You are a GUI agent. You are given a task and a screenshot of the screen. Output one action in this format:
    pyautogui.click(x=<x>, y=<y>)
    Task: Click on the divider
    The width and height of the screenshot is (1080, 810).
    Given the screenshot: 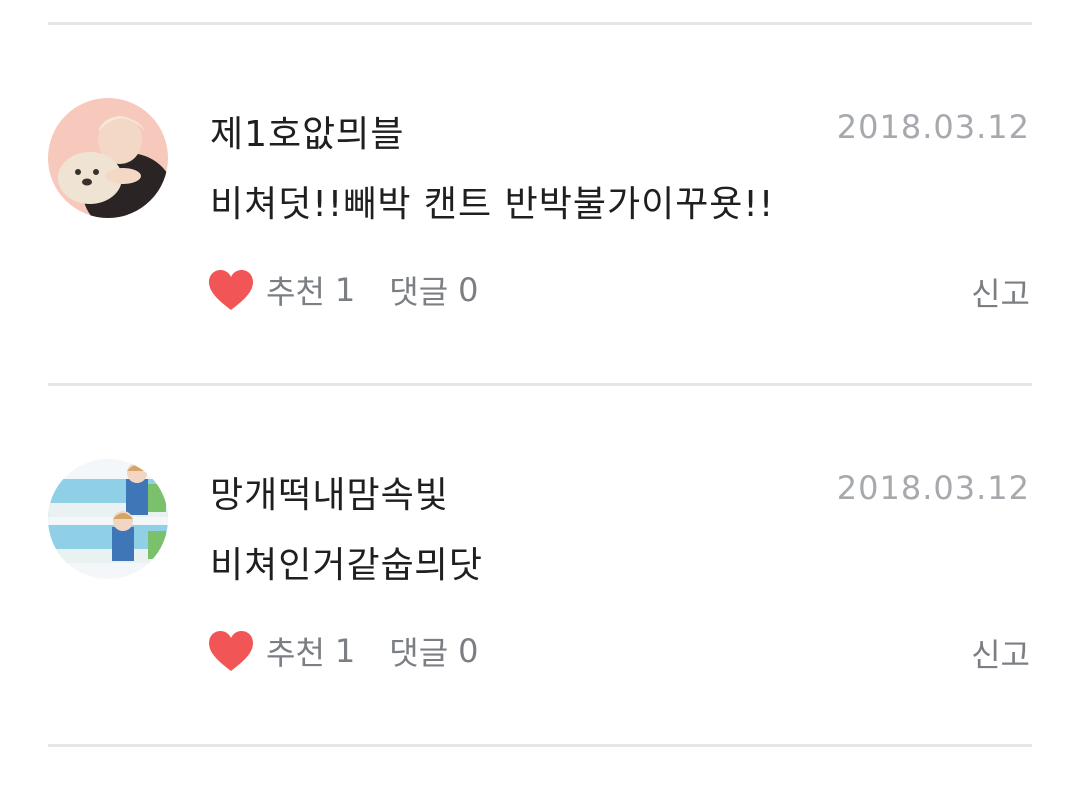 What is the action you would take?
    pyautogui.click(x=540, y=745)
    